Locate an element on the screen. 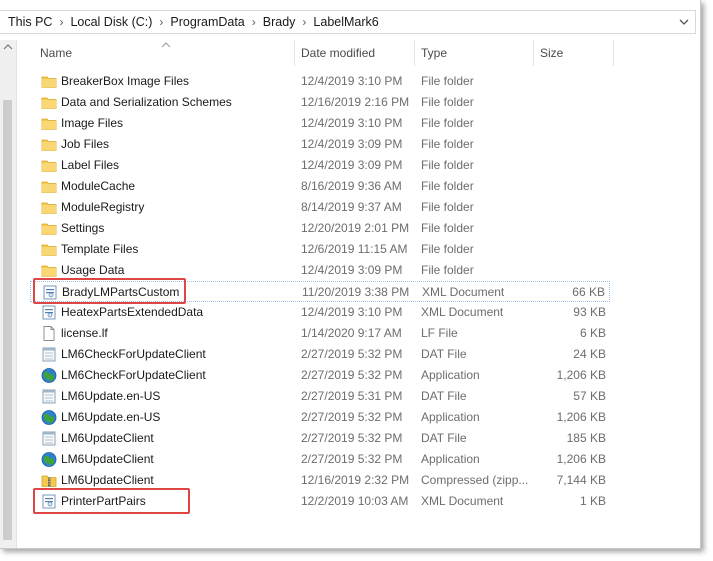 This screenshot has height=561, width=713. file-date-modified: 12/16/2019 2:16 PM is located at coordinates (355, 102).